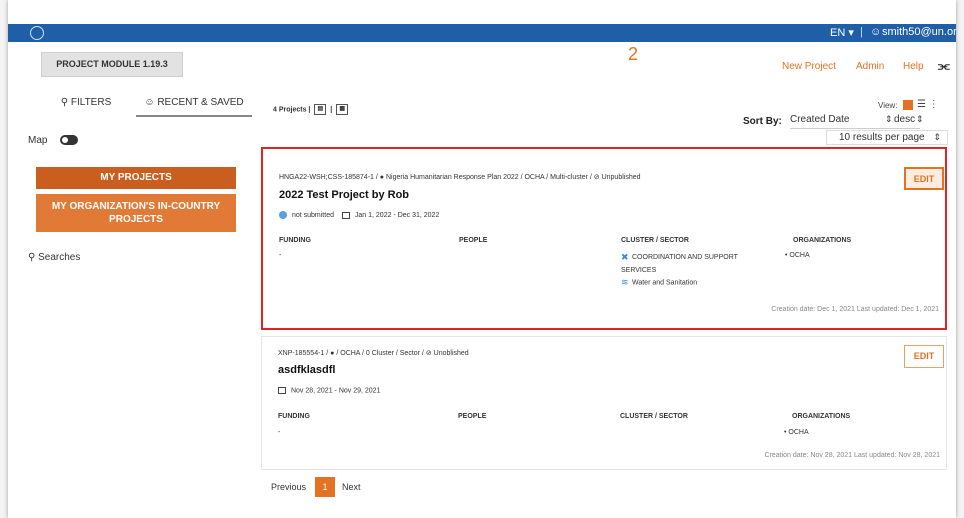 The height and width of the screenshot is (518, 964). I want to click on project-status: not submitted, so click(312, 215).